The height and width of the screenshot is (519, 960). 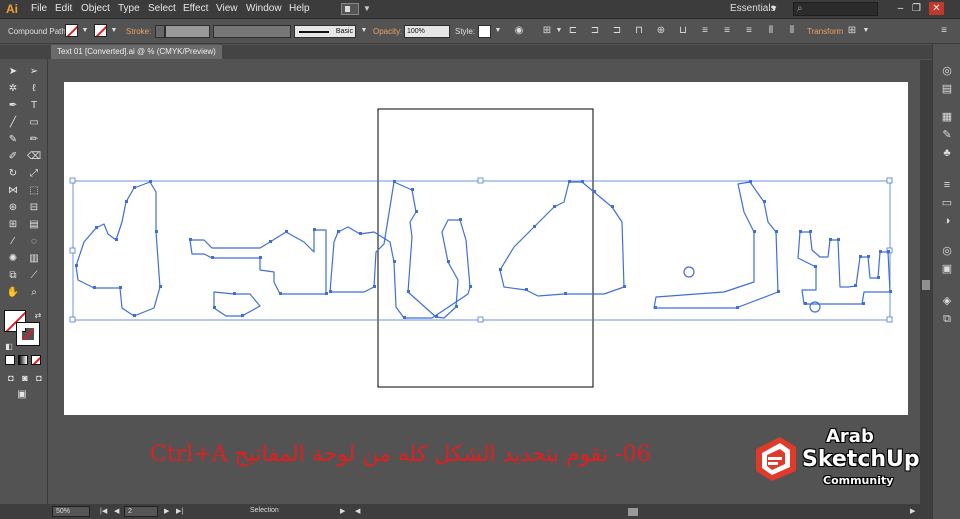 I want to click on menu-file: File, so click(x=39, y=8).